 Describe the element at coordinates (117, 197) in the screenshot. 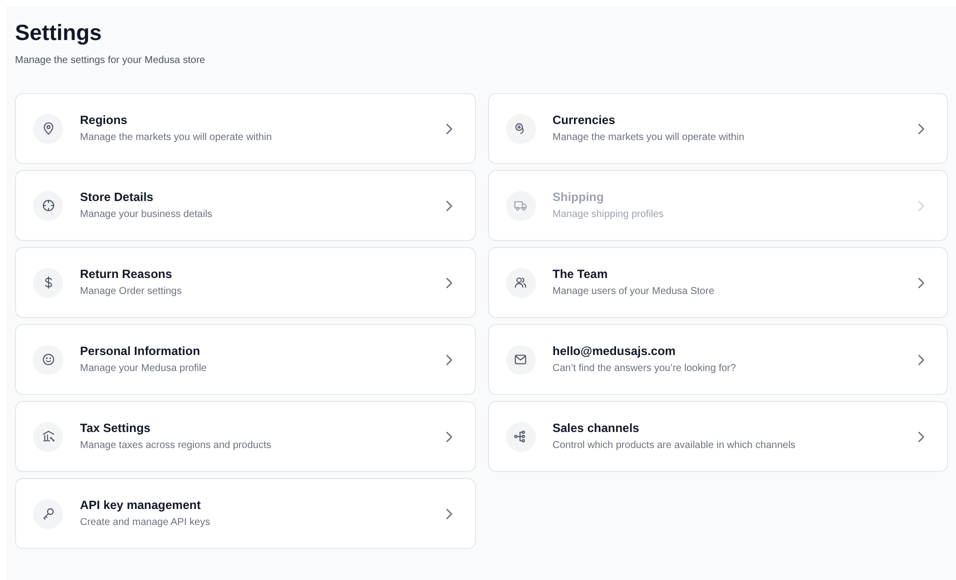

I see `card-title: Store Details` at that location.